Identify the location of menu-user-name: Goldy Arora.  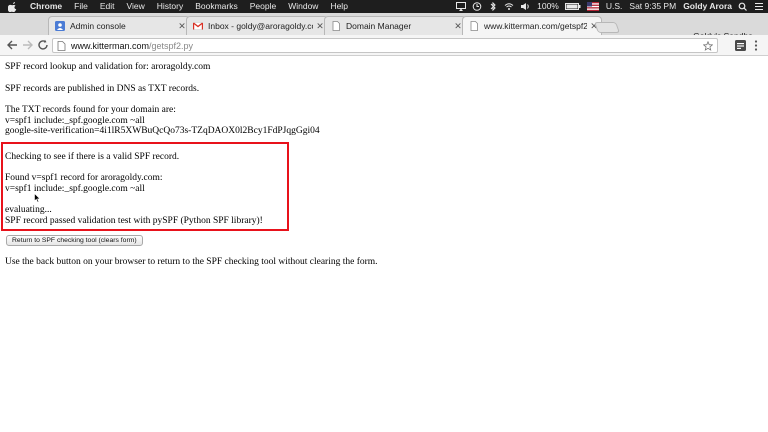
(707, 6).